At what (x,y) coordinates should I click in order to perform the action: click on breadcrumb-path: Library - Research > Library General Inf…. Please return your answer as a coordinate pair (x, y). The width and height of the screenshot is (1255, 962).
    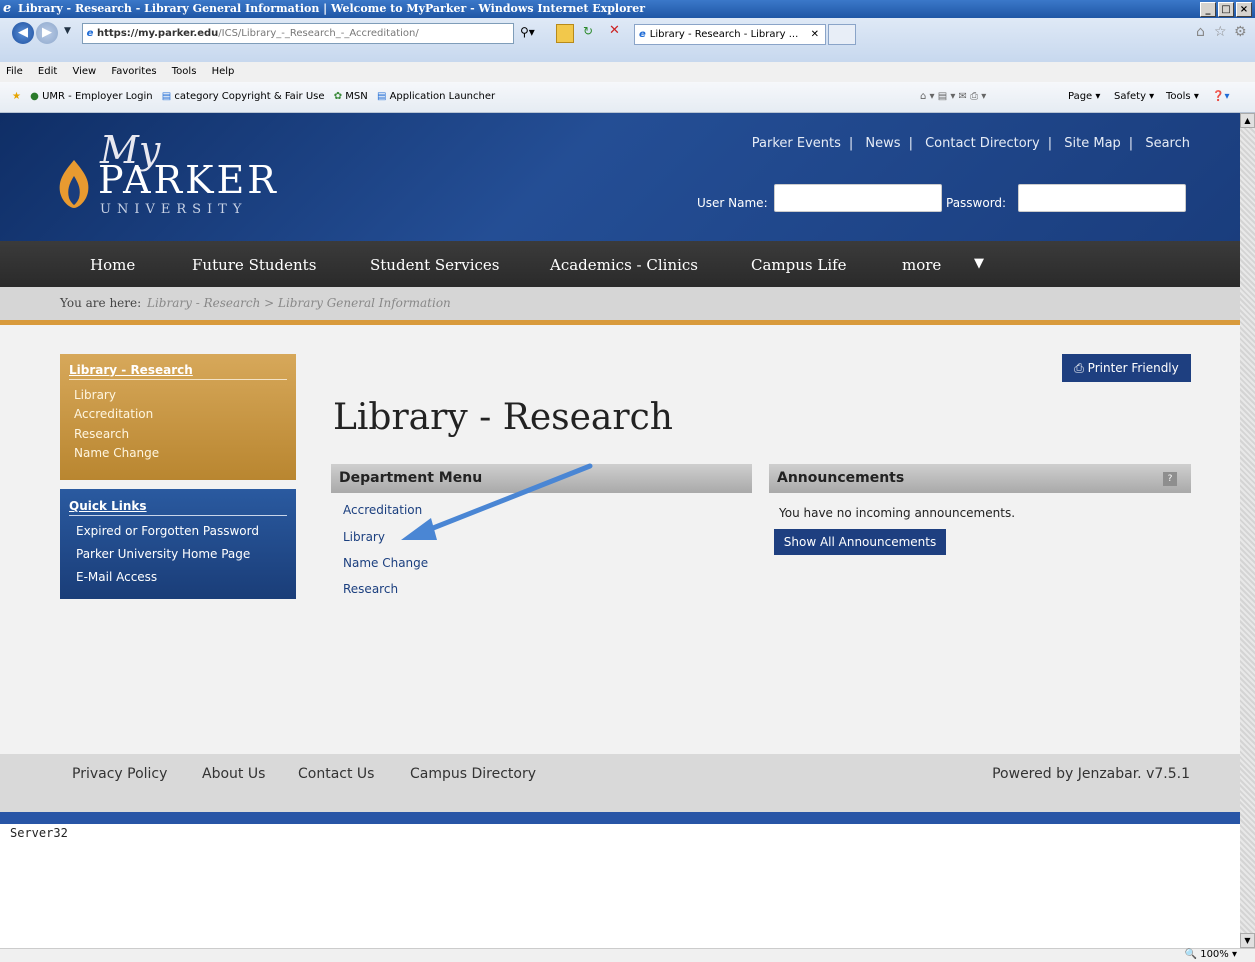
    Looking at the image, I should click on (299, 303).